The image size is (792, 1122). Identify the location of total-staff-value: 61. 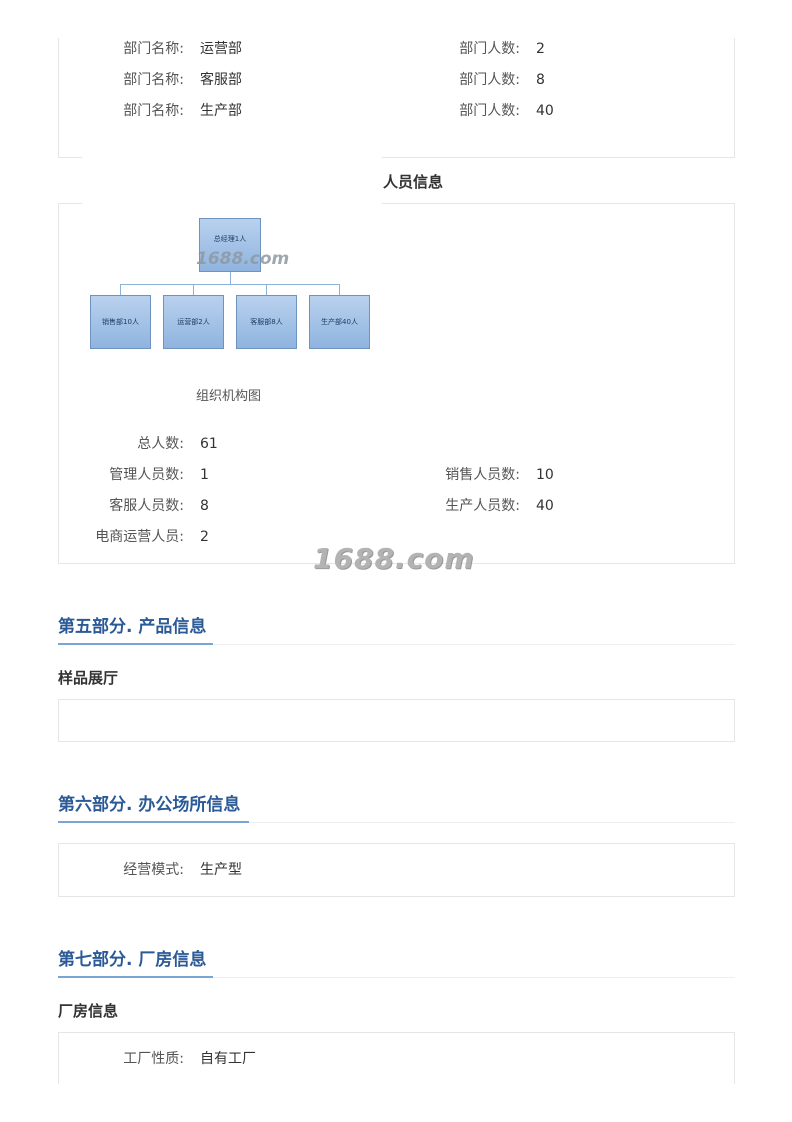
(209, 444).